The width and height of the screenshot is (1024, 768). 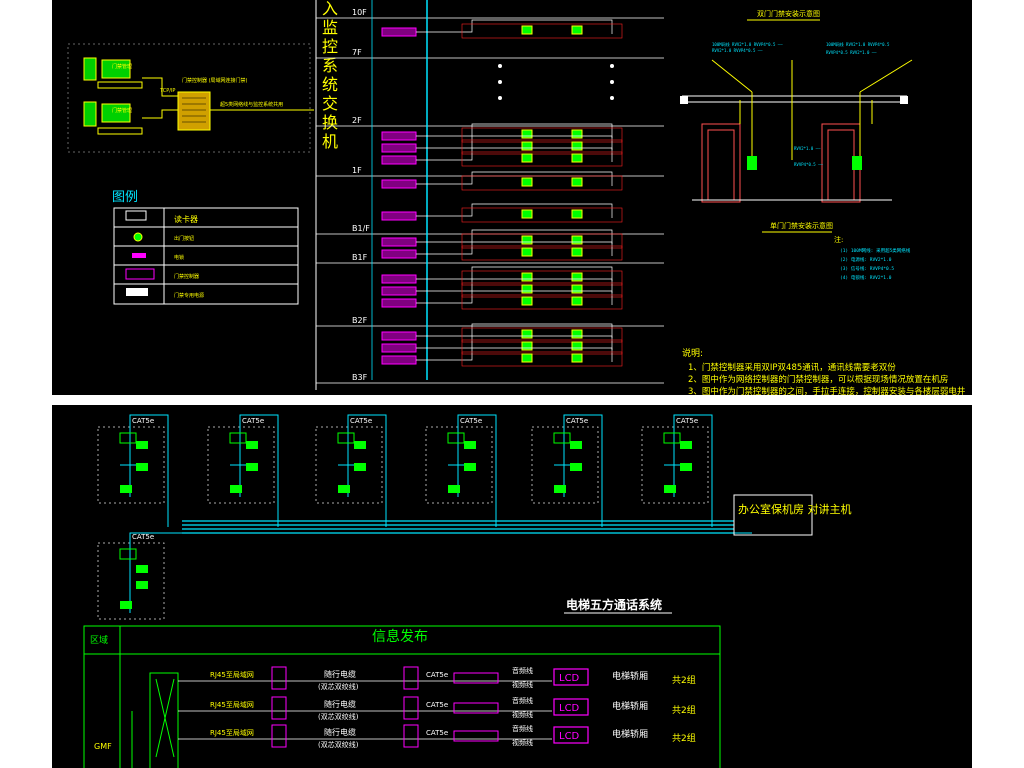 I want to click on workstation-link, so click(x=160, y=98).